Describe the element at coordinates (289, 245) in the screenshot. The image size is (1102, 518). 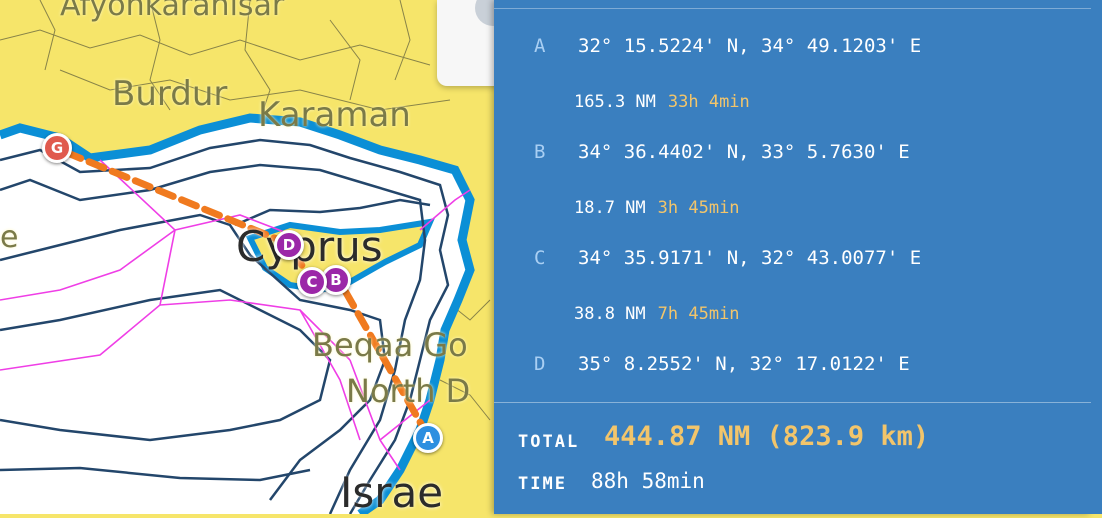
I see `route-marker-d: D` at that location.